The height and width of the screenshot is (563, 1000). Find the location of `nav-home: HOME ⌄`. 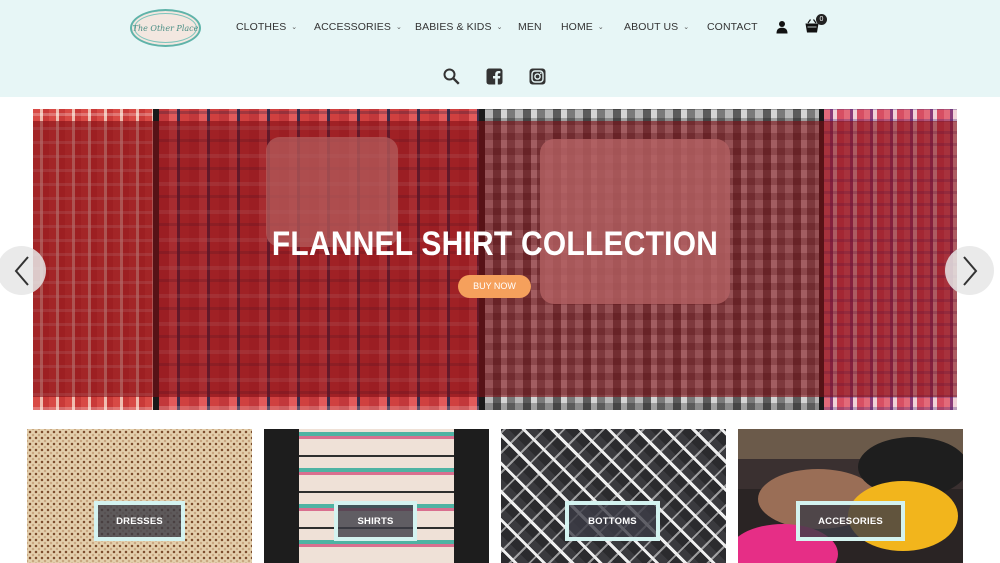

nav-home: HOME ⌄ is located at coordinates (582, 27).